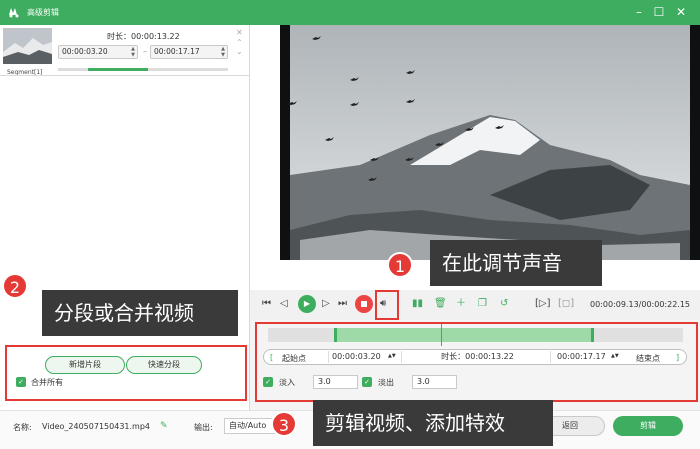 This screenshot has height=449, width=700. What do you see at coordinates (284, 424) in the screenshot?
I see `callout-number-3: 3` at bounding box center [284, 424].